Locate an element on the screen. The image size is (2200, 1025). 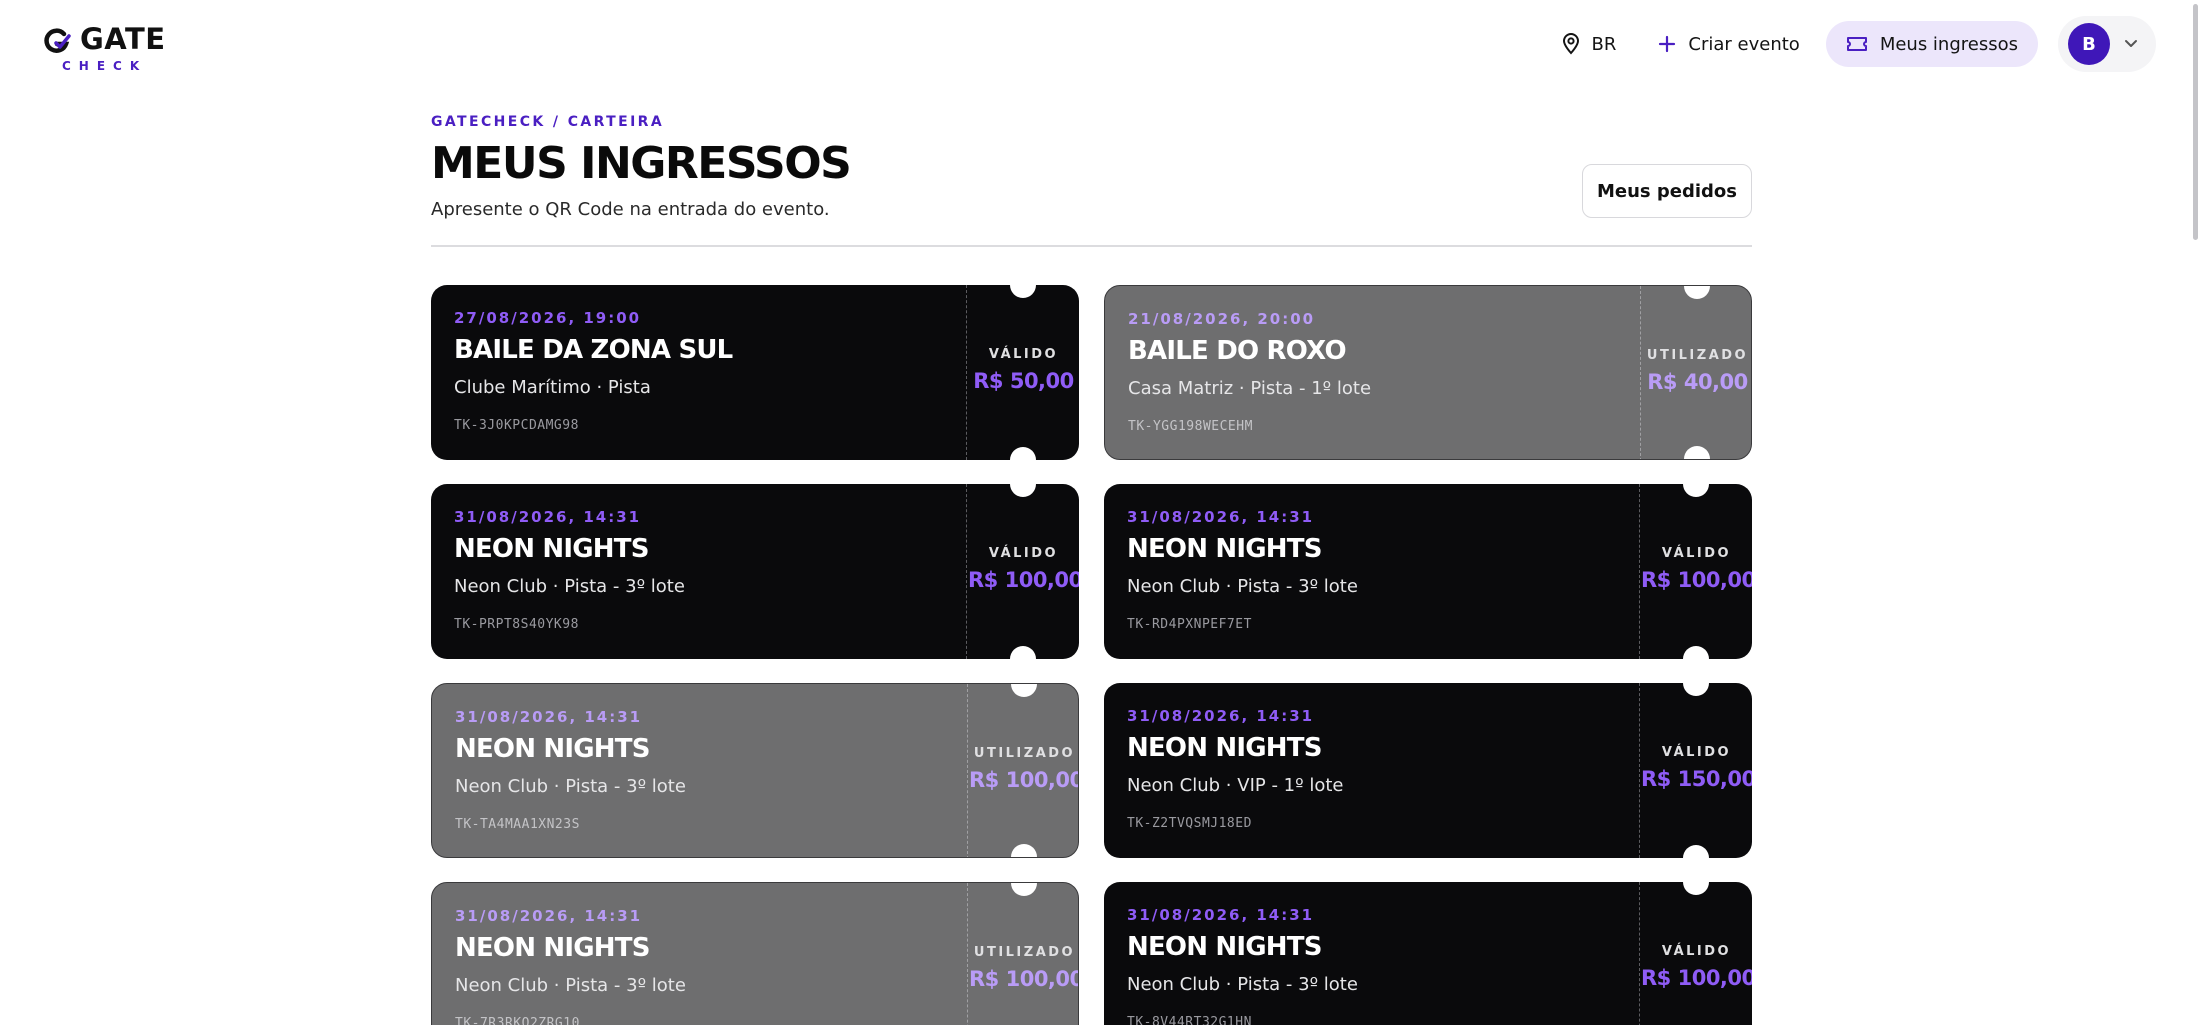
ticket-code: TK-3J0KPCDAMG98 is located at coordinates (516, 425).